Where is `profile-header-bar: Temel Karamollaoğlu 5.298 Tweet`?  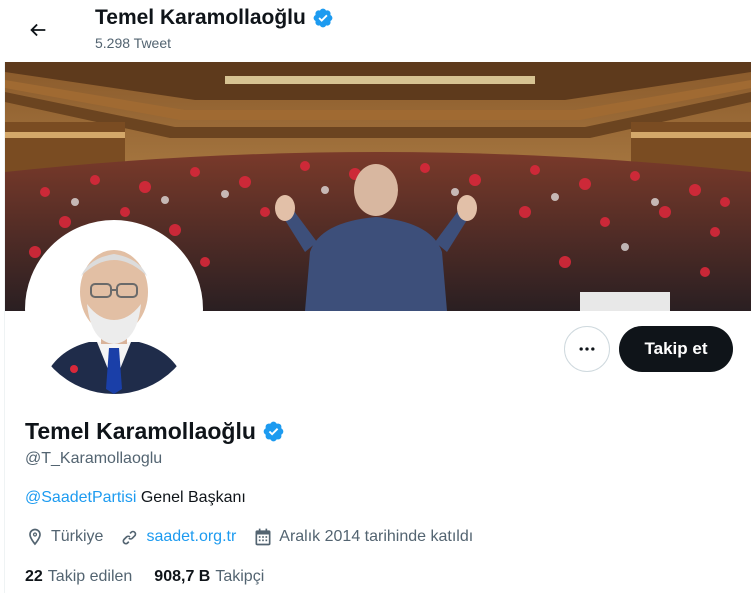
profile-header-bar: Temel Karamollaoğlu 5.298 Tweet is located at coordinates (375, 31).